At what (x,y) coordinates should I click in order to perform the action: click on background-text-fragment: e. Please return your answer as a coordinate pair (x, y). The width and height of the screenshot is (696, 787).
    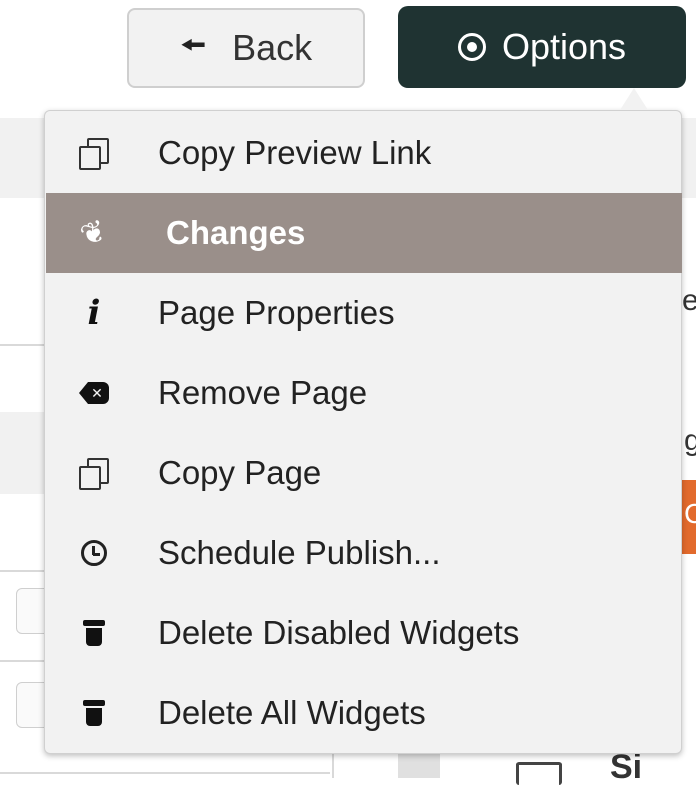
    Looking at the image, I should click on (689, 300).